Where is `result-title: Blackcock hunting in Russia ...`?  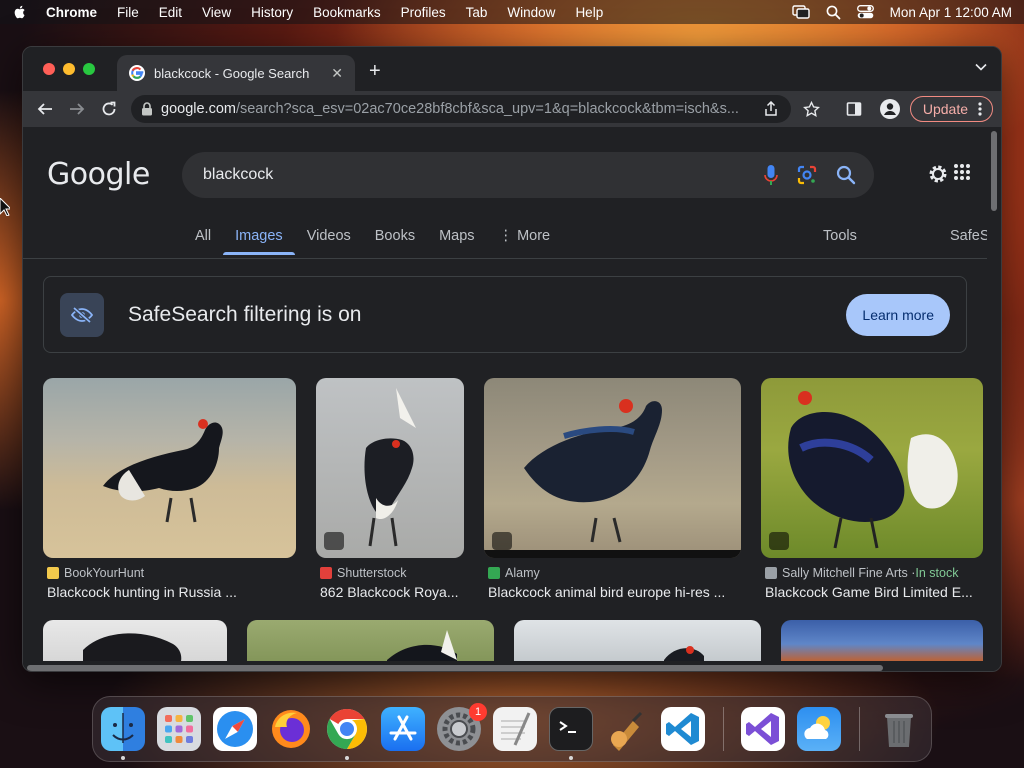 result-title: Blackcock hunting in Russia ... is located at coordinates (172, 592).